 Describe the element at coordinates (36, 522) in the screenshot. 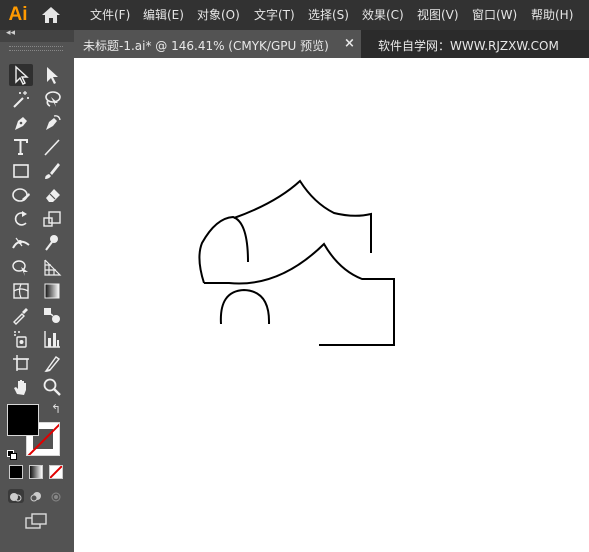

I see `screen-mode-icon` at that location.